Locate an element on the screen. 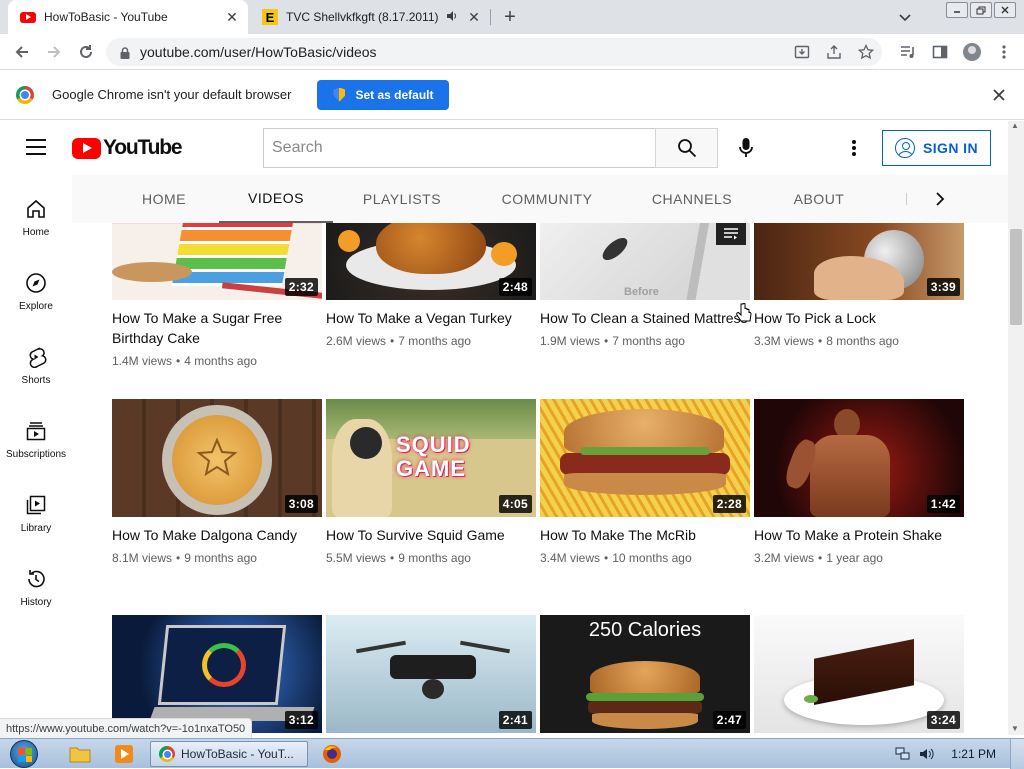  tab-youtube: HowToBasic - YouTube ✕ is located at coordinates (128, 17).